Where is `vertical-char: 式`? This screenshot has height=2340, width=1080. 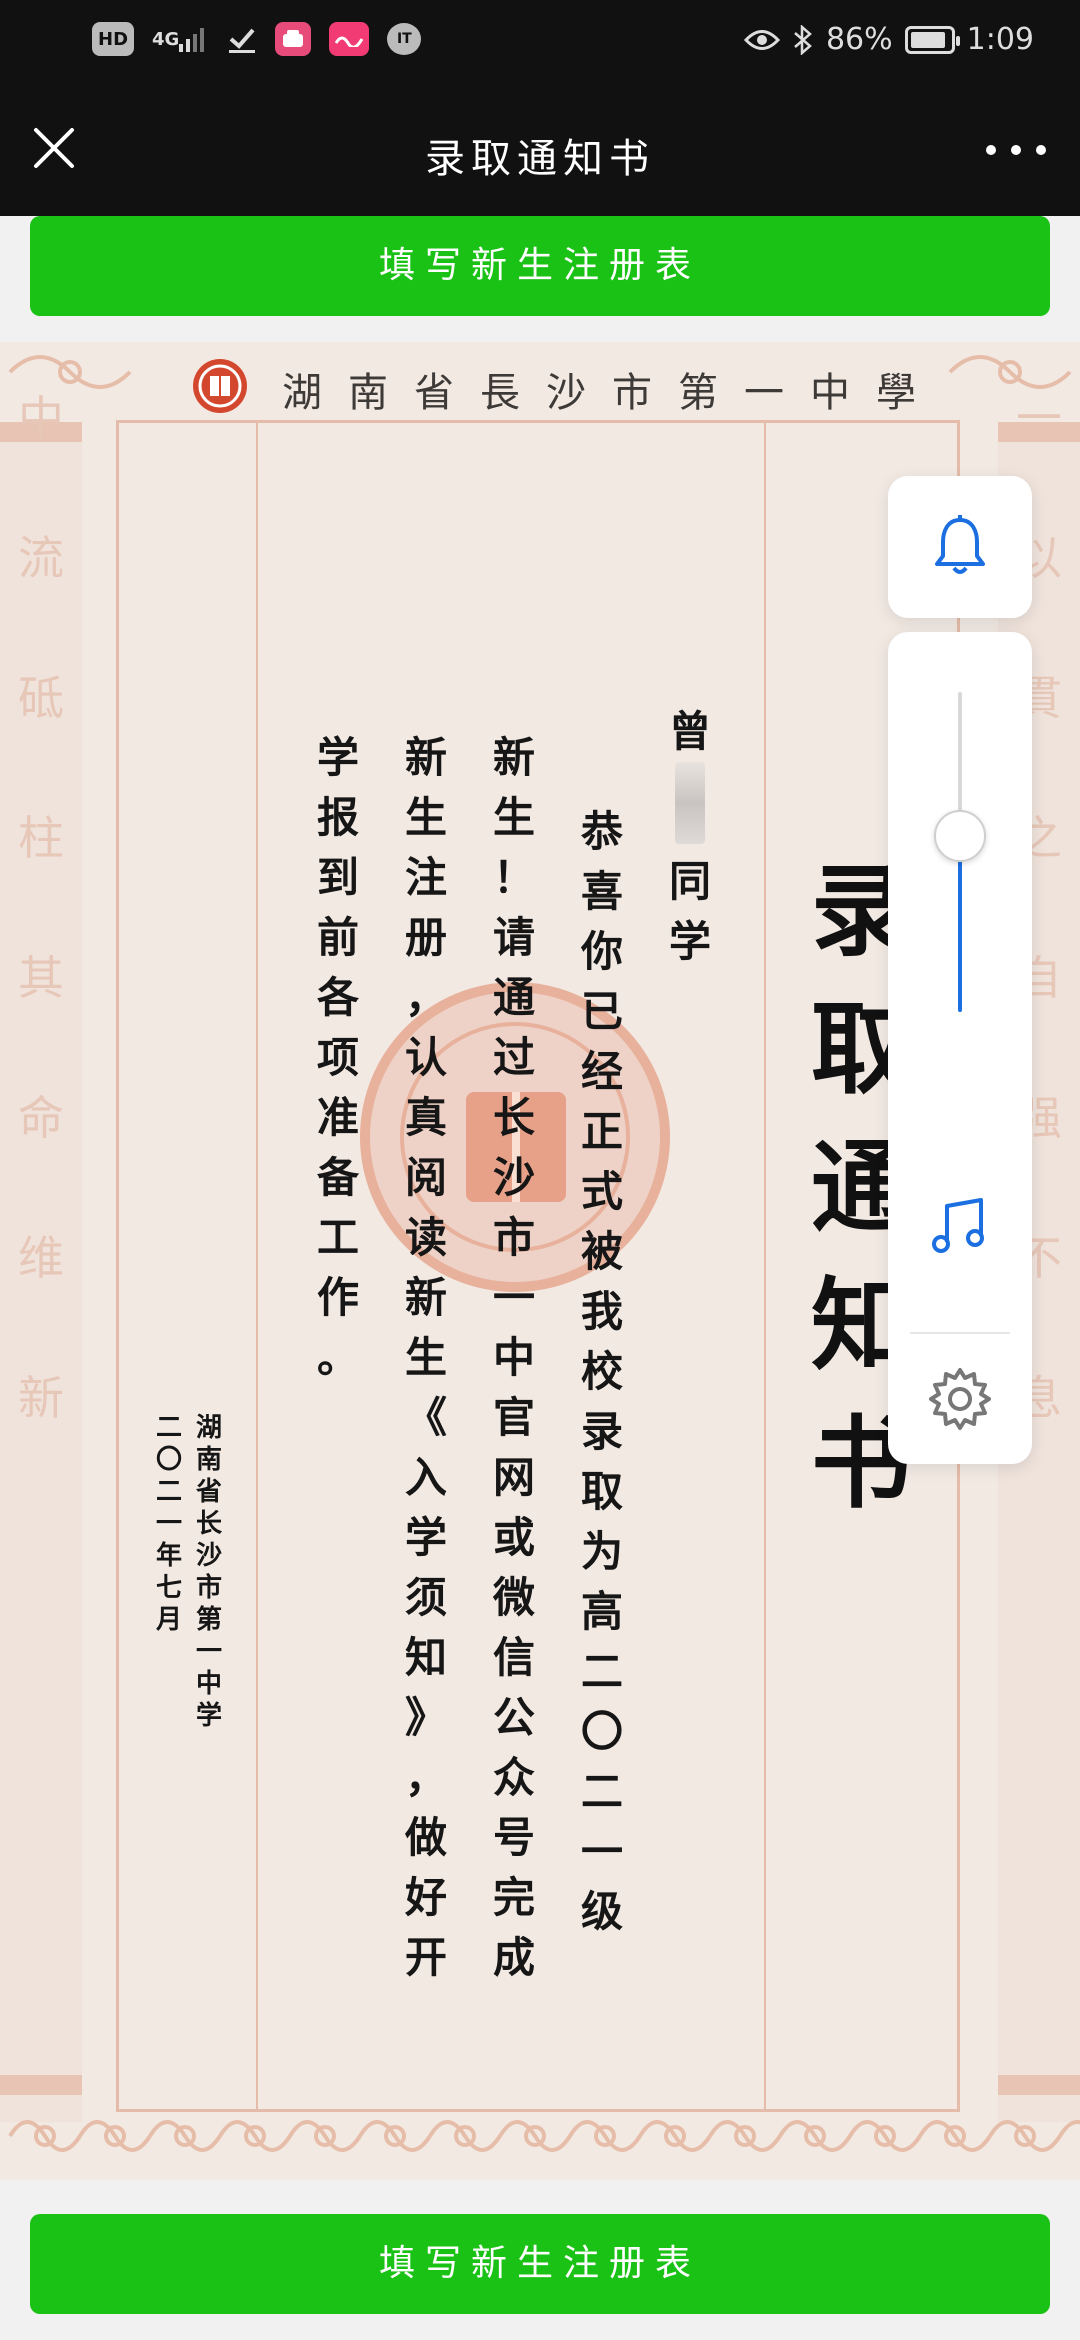
vertical-char: 式 is located at coordinates (601, 1191).